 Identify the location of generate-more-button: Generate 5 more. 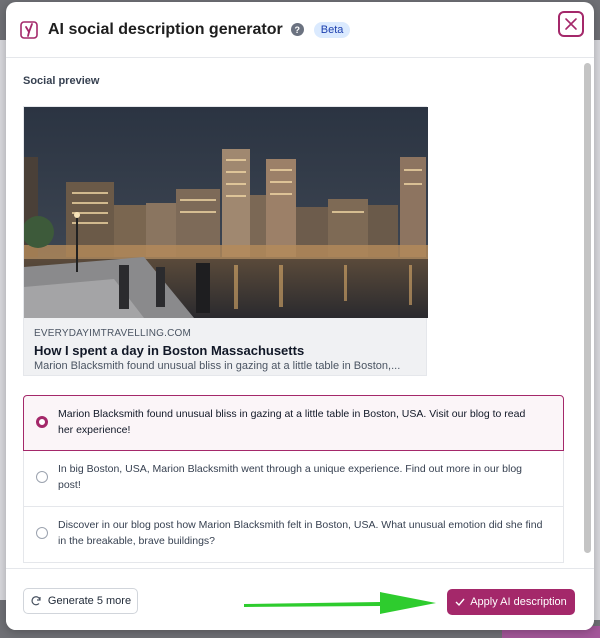
(80, 601).